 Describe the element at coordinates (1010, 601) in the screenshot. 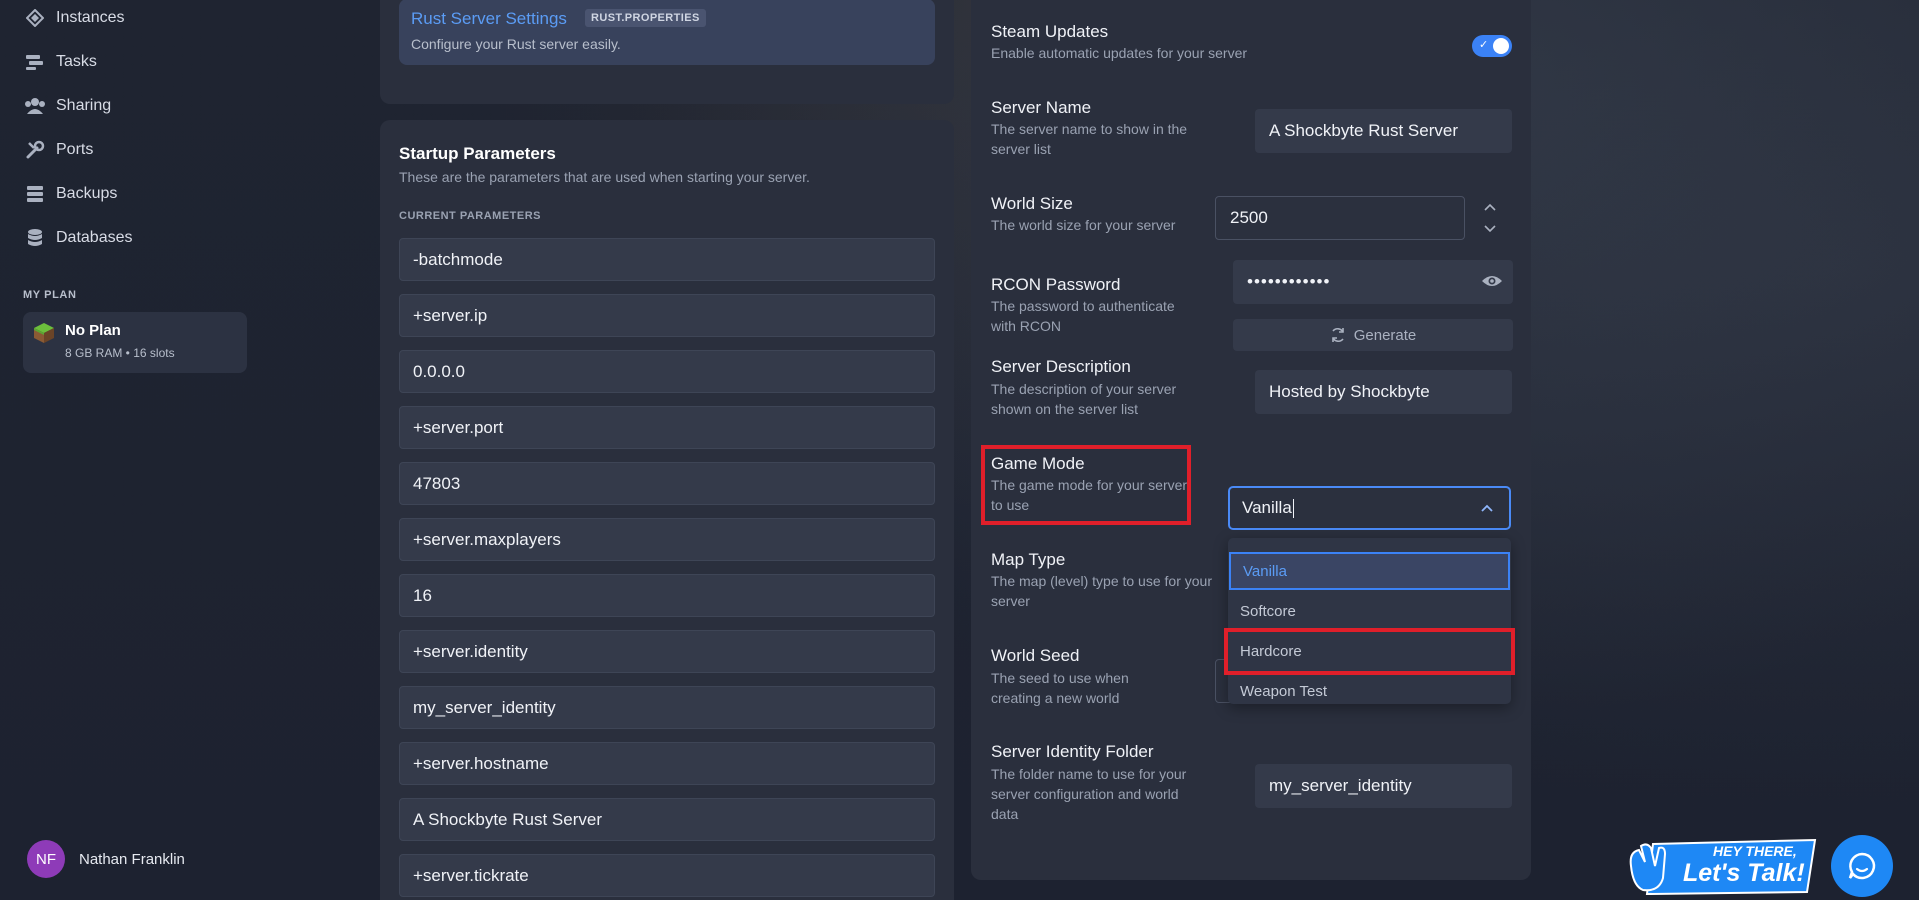

I see `map-type-desc-2: server` at that location.